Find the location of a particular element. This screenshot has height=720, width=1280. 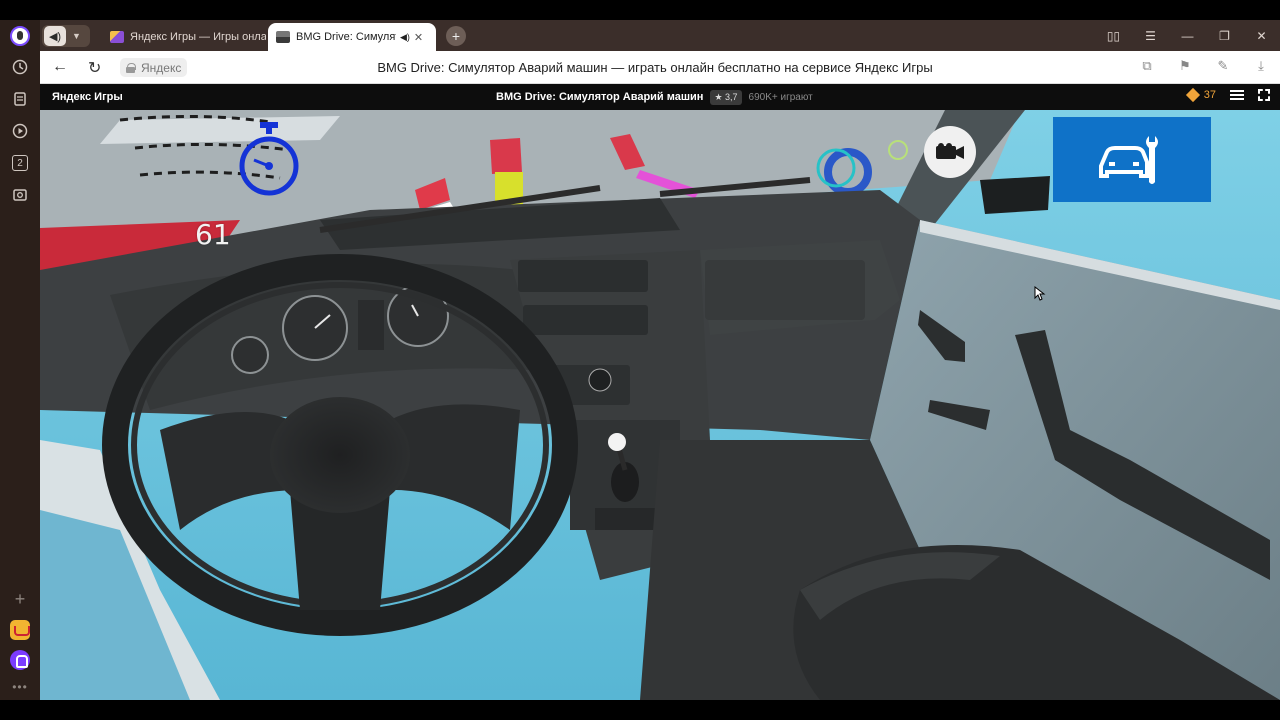

yandex-games-logo: Яндекс Игры is located at coordinates (87, 97).